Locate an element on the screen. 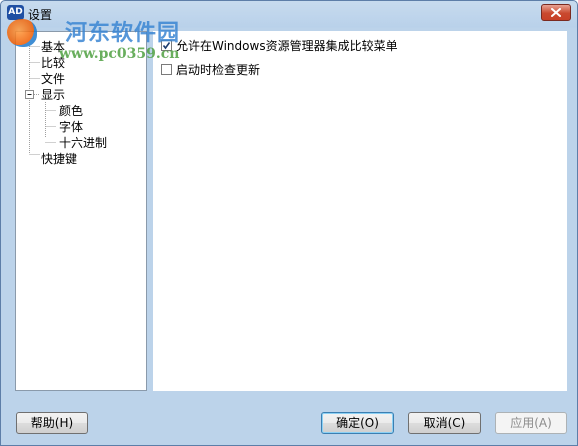 The width and height of the screenshot is (578, 446). close-icon is located at coordinates (556, 12).